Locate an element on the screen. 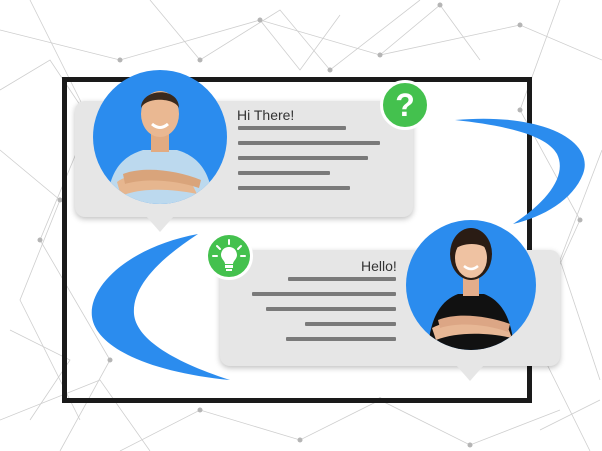 This screenshot has width=602, height=451. lightbulb-glyph is located at coordinates (229, 255).